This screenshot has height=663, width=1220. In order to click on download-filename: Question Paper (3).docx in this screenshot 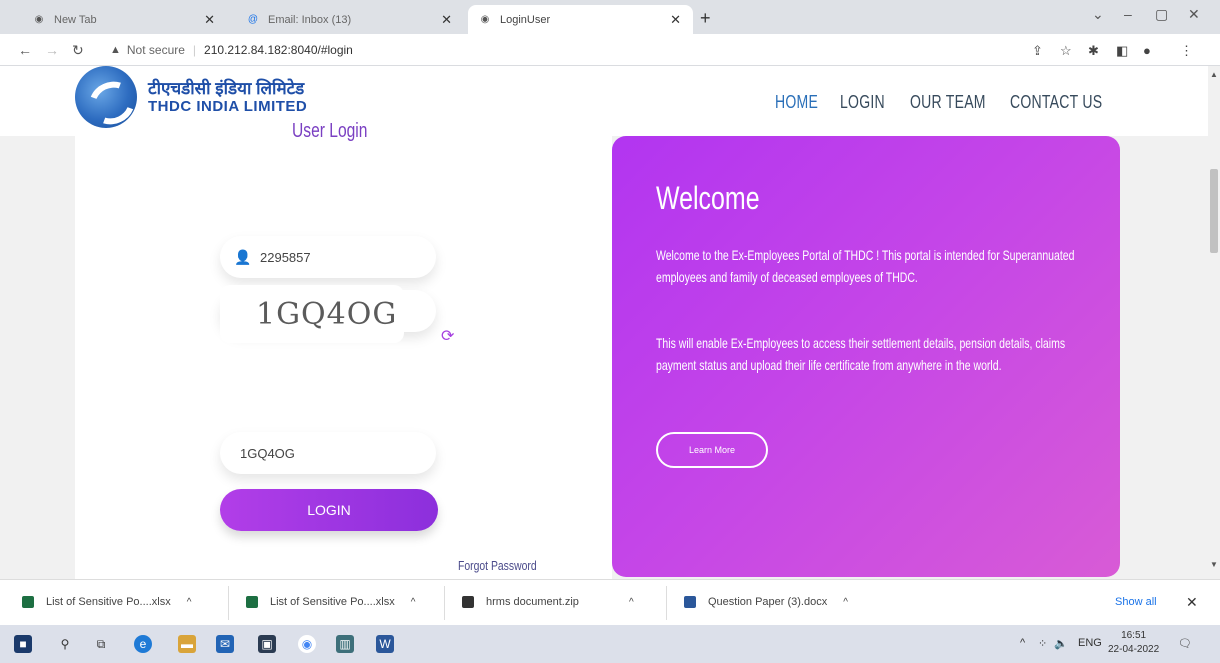, I will do `click(768, 602)`.